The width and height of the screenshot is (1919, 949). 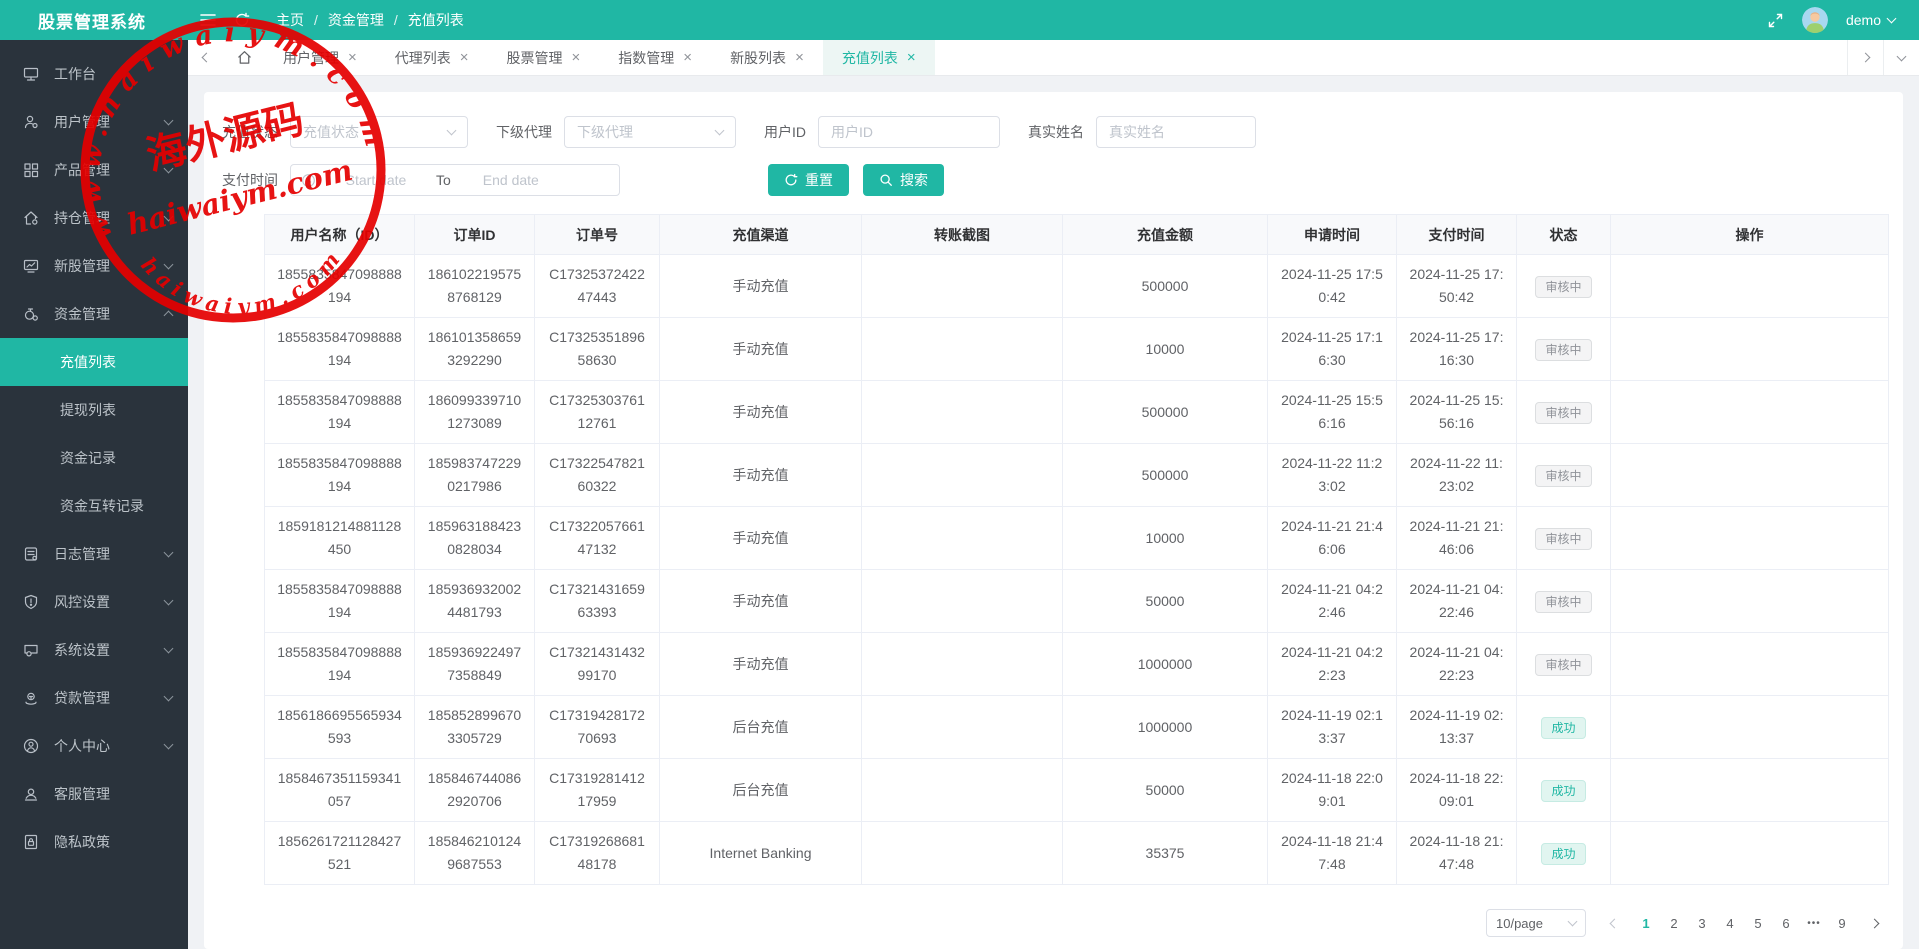 I want to click on refresh-icon, so click(x=242, y=20).